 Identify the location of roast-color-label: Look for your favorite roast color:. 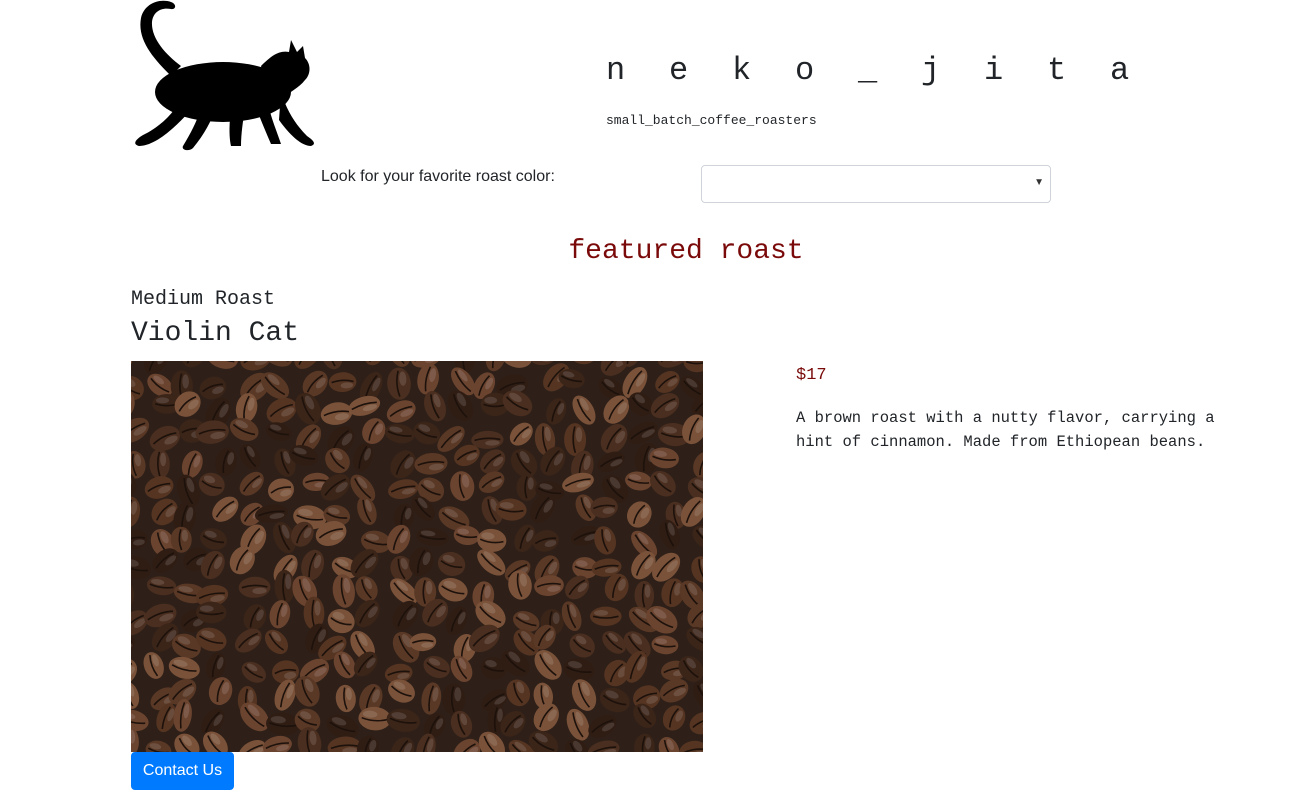
(438, 176).